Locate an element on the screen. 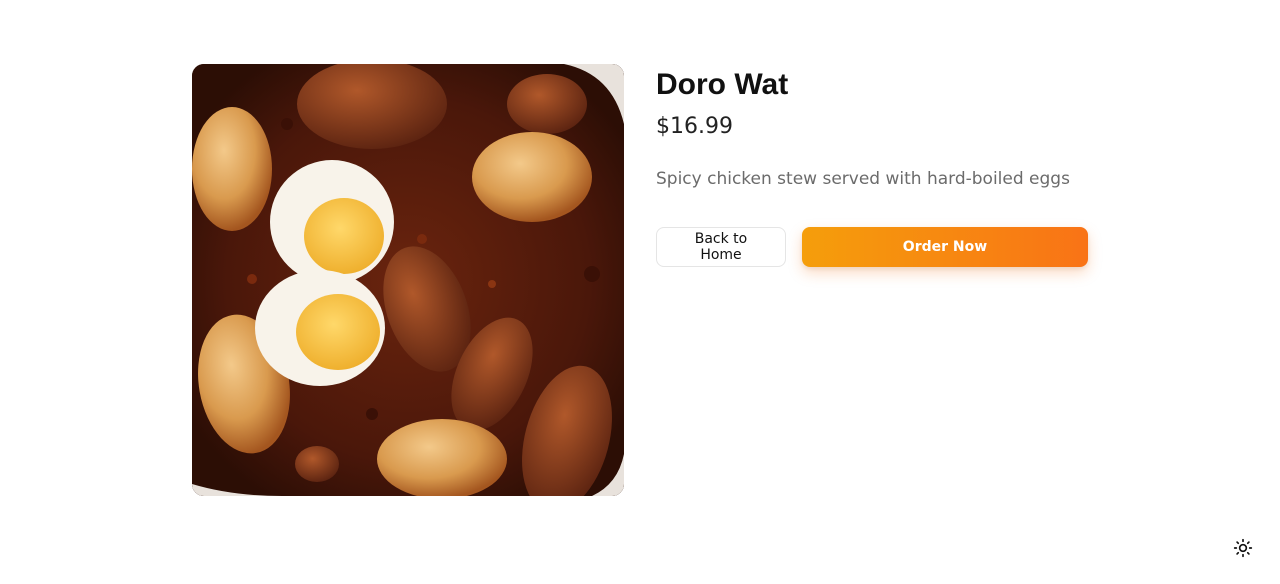 Image resolution: width=1280 pixels, height=584 pixels. order-now-button: Order Now is located at coordinates (944, 247).